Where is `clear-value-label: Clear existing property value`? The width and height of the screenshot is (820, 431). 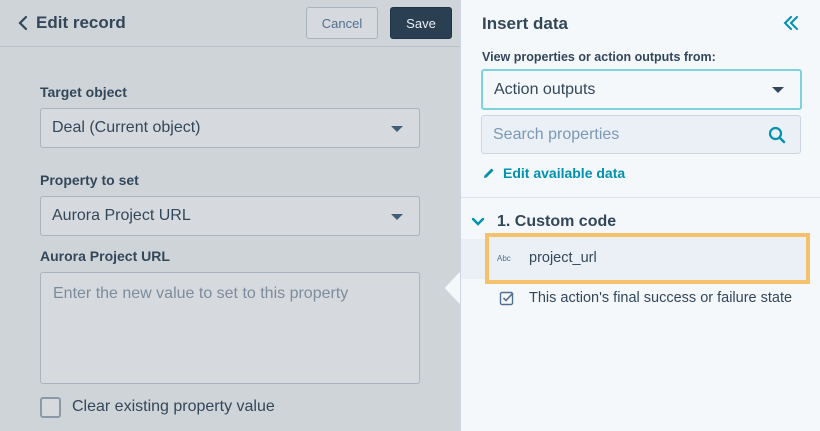 clear-value-label: Clear existing property value is located at coordinates (173, 406).